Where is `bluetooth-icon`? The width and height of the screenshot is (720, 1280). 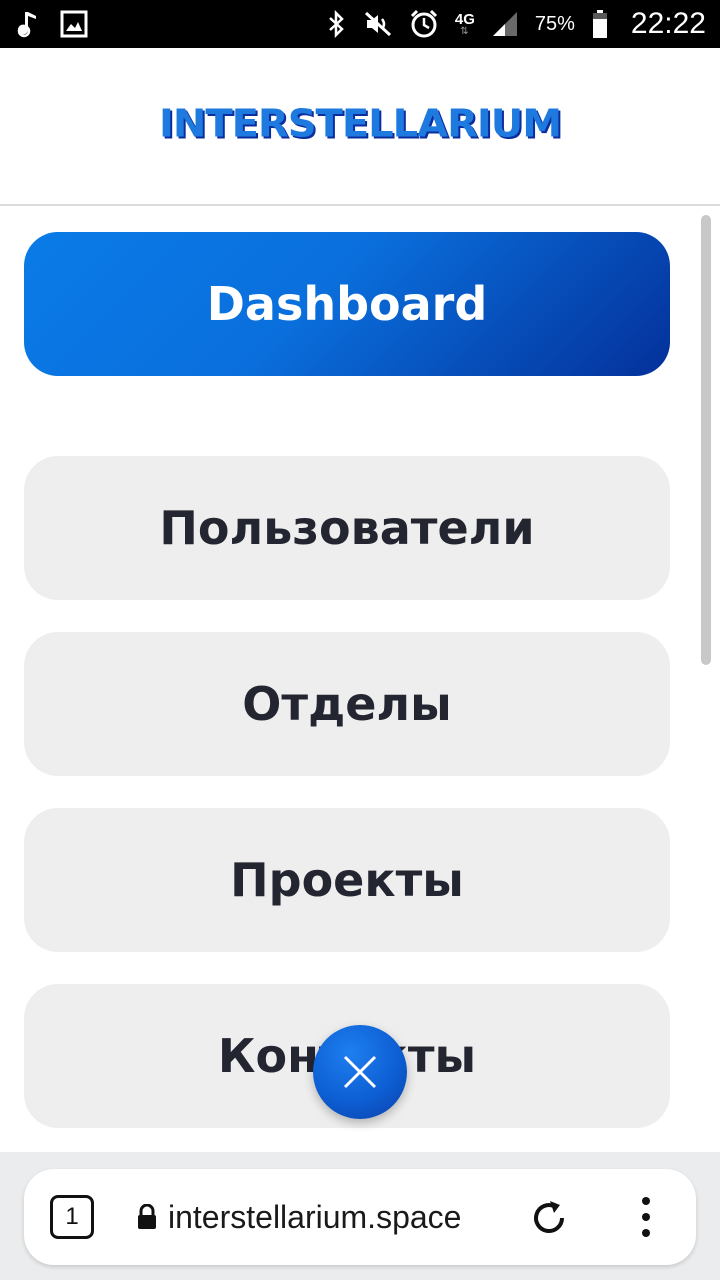 bluetooth-icon is located at coordinates (337, 24).